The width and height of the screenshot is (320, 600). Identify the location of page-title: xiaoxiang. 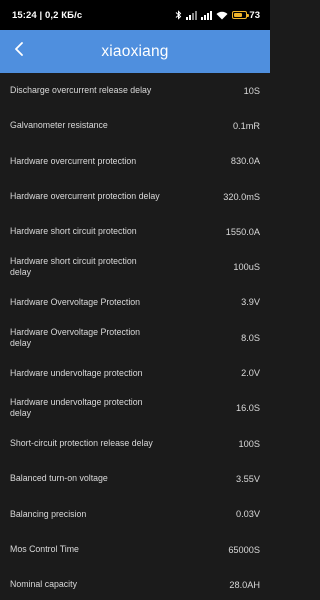
(135, 51).